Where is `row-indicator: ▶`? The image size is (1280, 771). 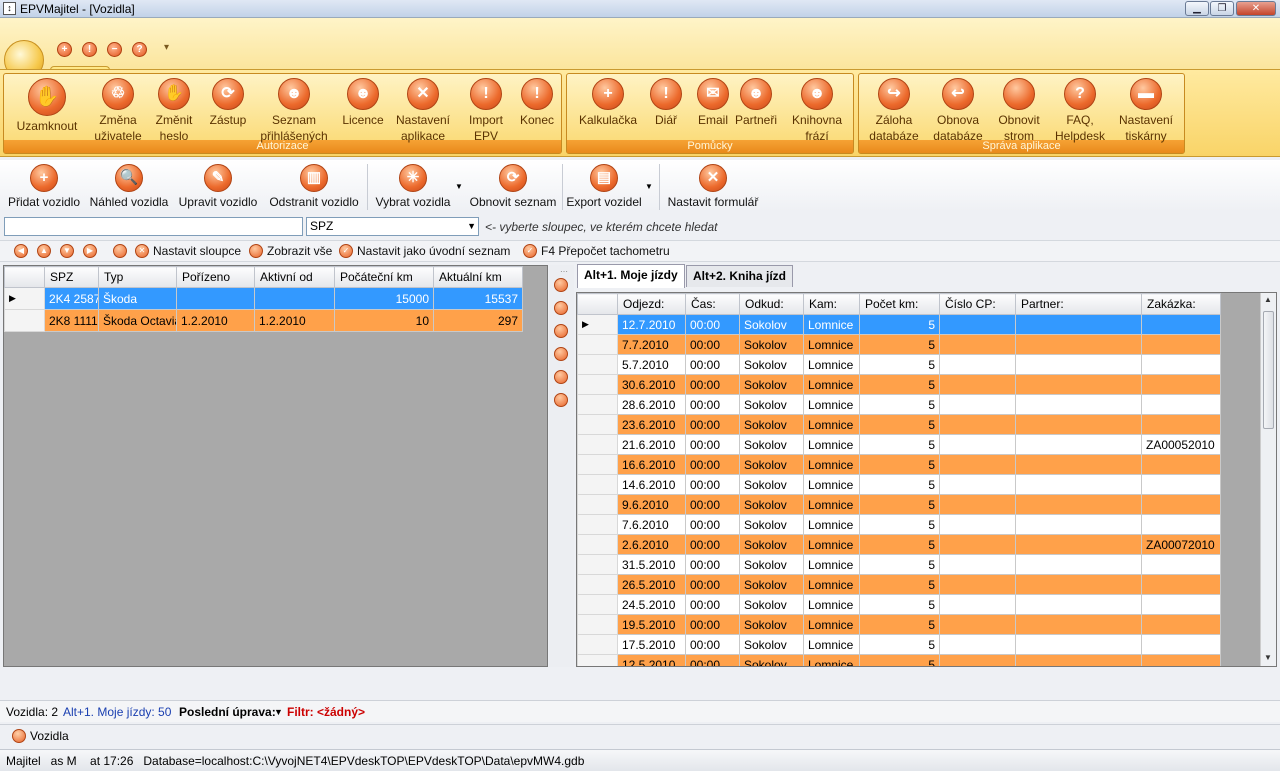
row-indicator: ▶ is located at coordinates (597, 324).